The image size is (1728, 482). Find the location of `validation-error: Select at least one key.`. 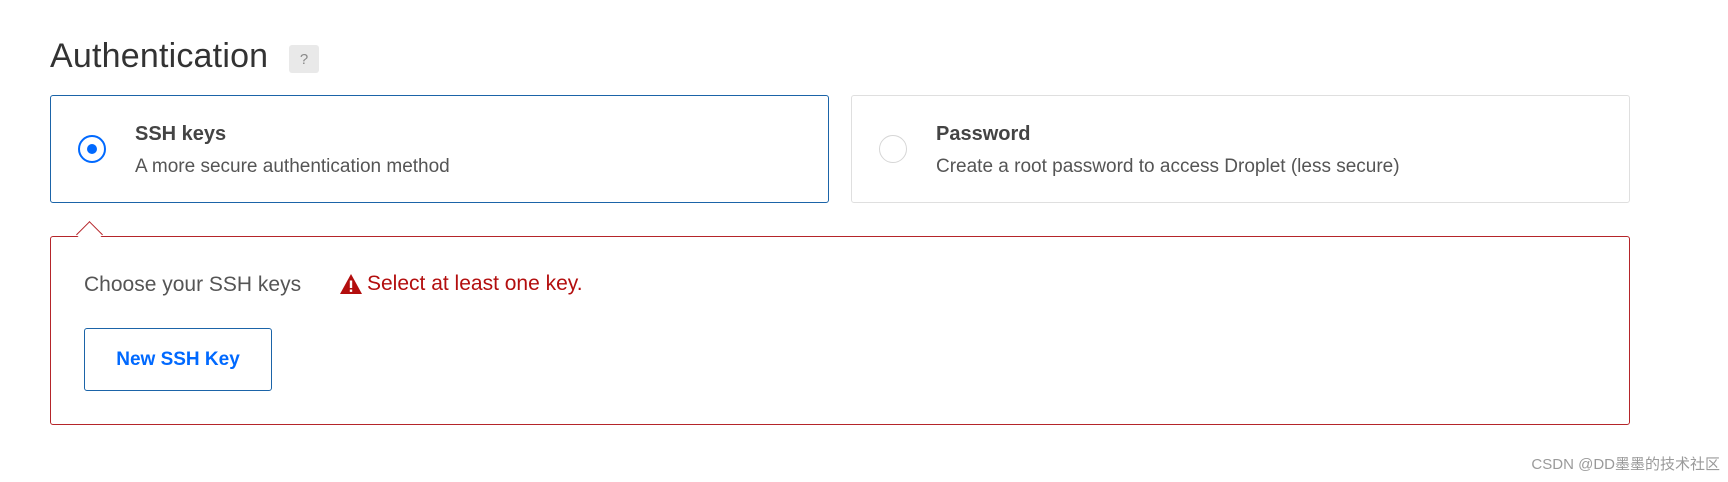

validation-error: Select at least one key. is located at coordinates (461, 284).